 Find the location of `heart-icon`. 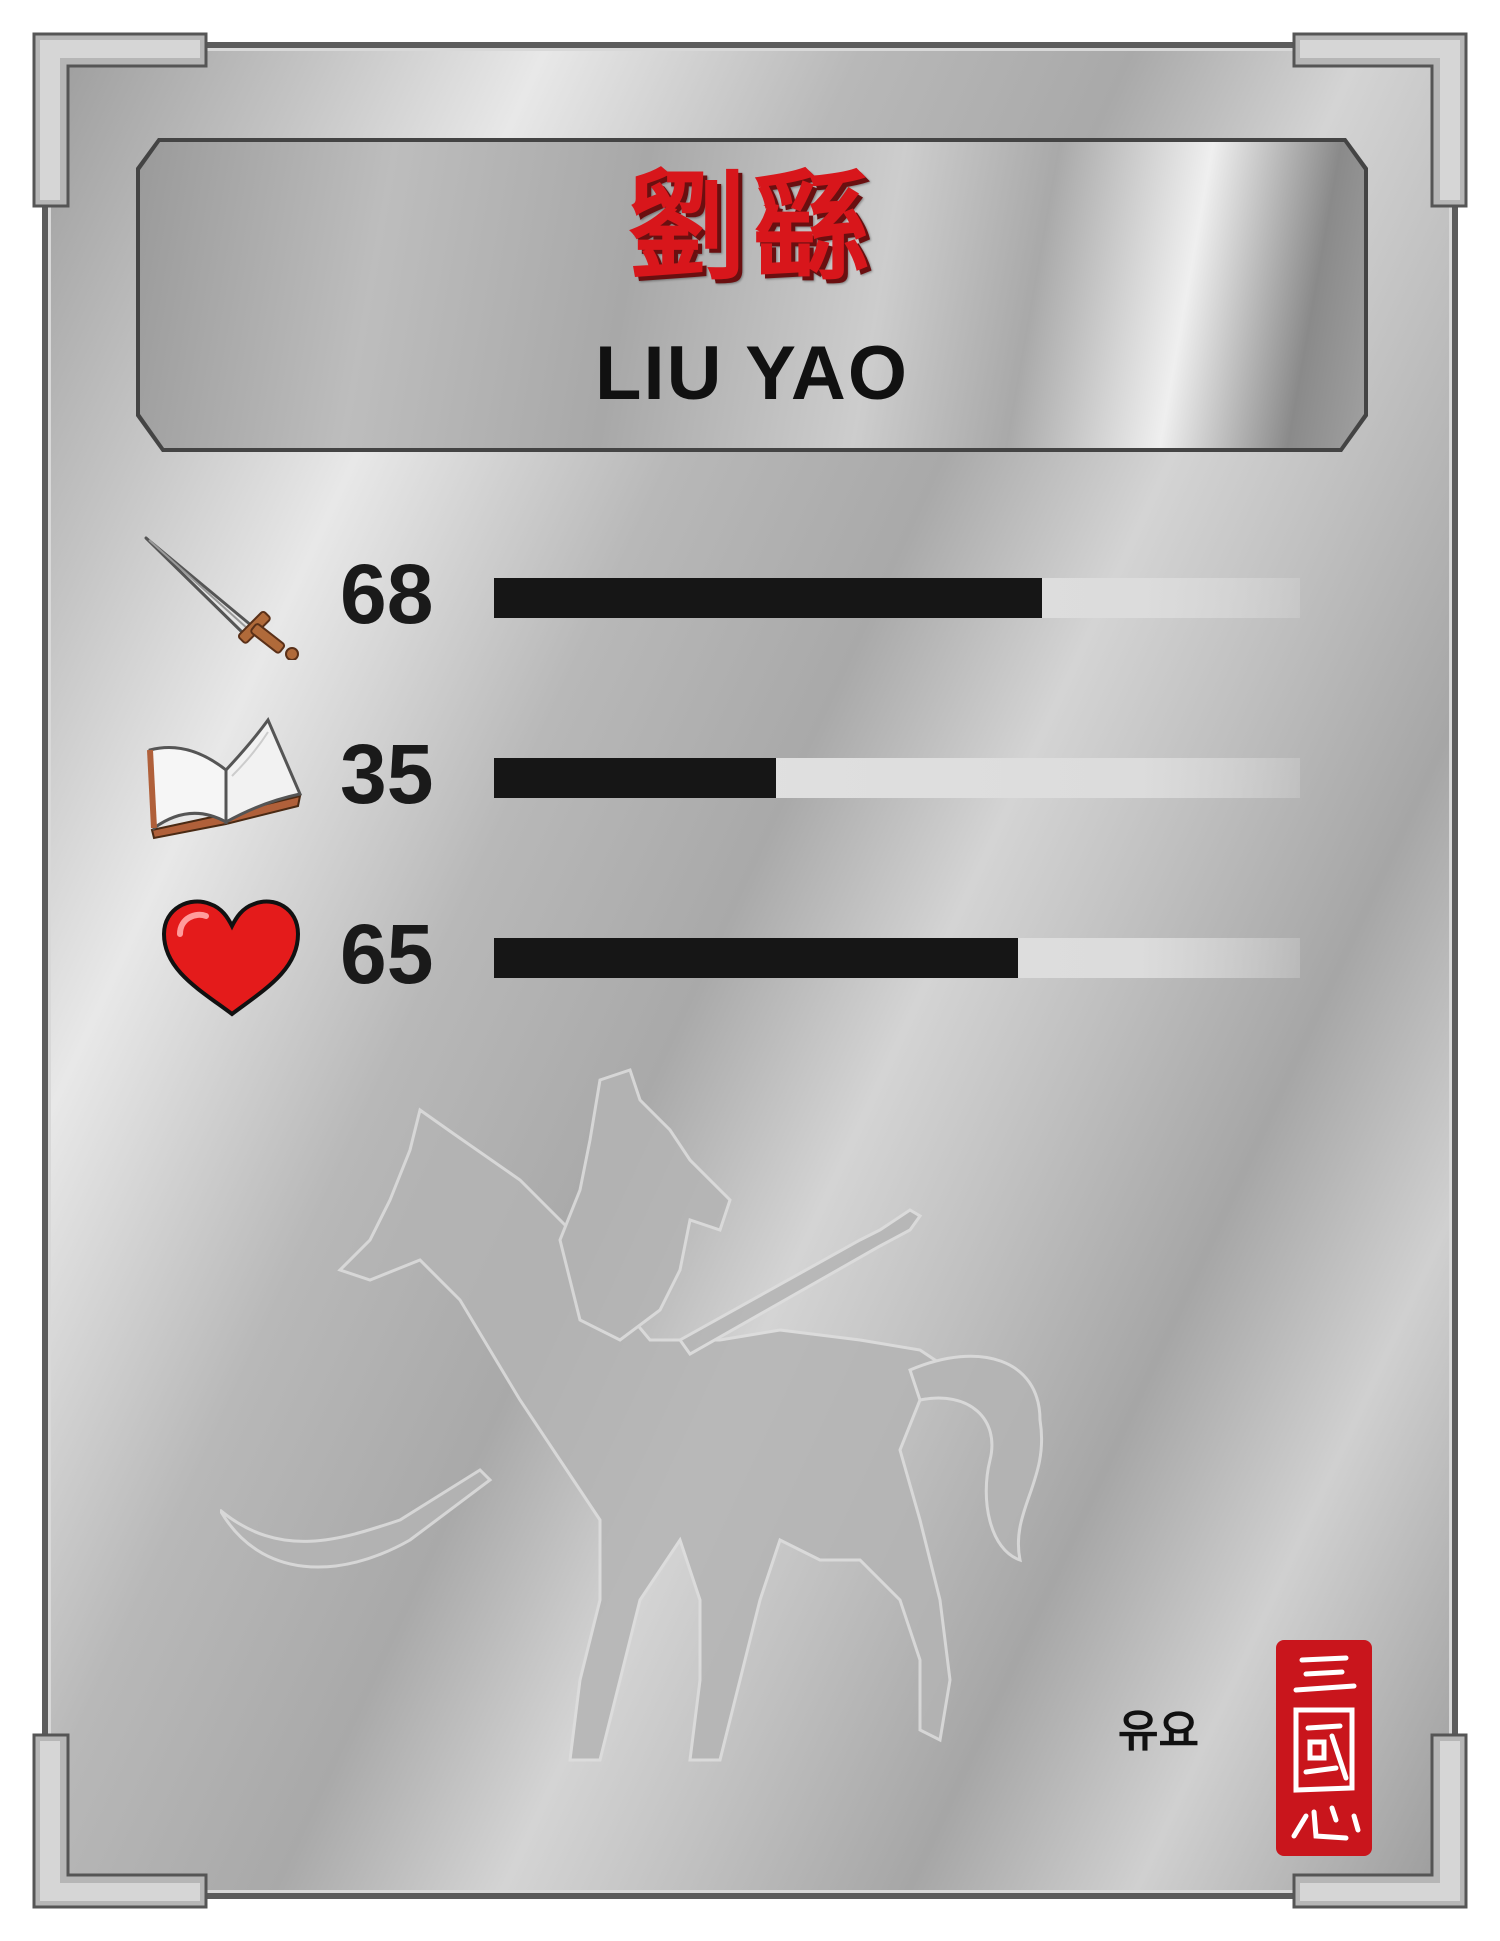

heart-icon is located at coordinates (225, 955).